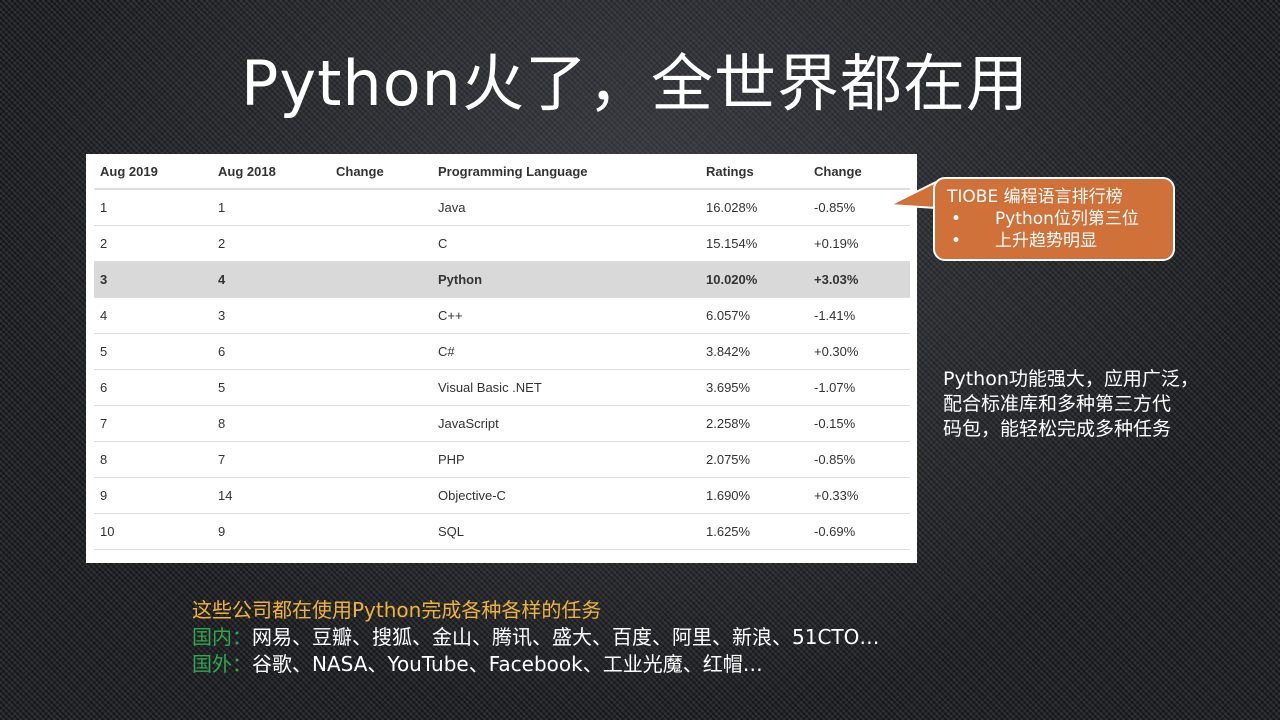  What do you see at coordinates (222, 637) in the screenshot?
I see `domestic-label: 国内：` at bounding box center [222, 637].